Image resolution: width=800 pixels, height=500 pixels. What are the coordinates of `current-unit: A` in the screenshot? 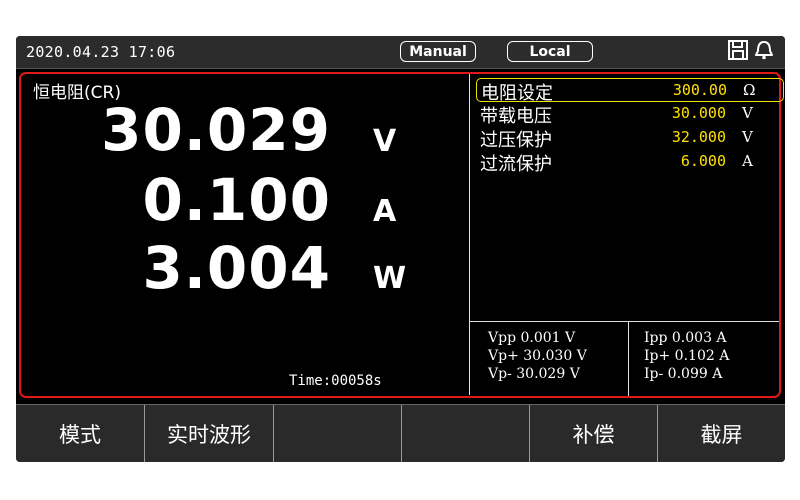 It's located at (385, 211).